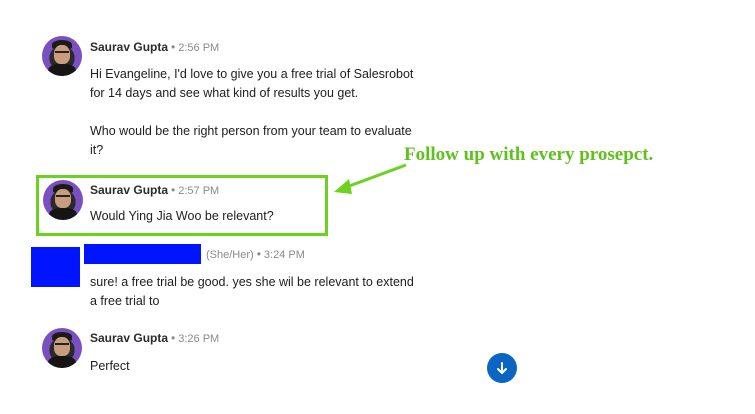  I want to click on timestamp: 3:24 PM, so click(284, 255).